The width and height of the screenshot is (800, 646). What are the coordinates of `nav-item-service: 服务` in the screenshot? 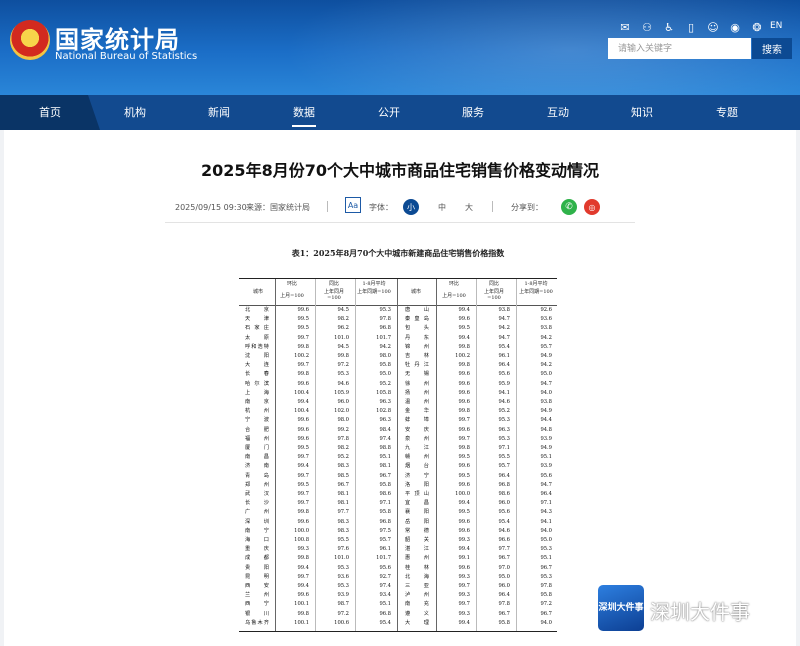 It's located at (473, 112).